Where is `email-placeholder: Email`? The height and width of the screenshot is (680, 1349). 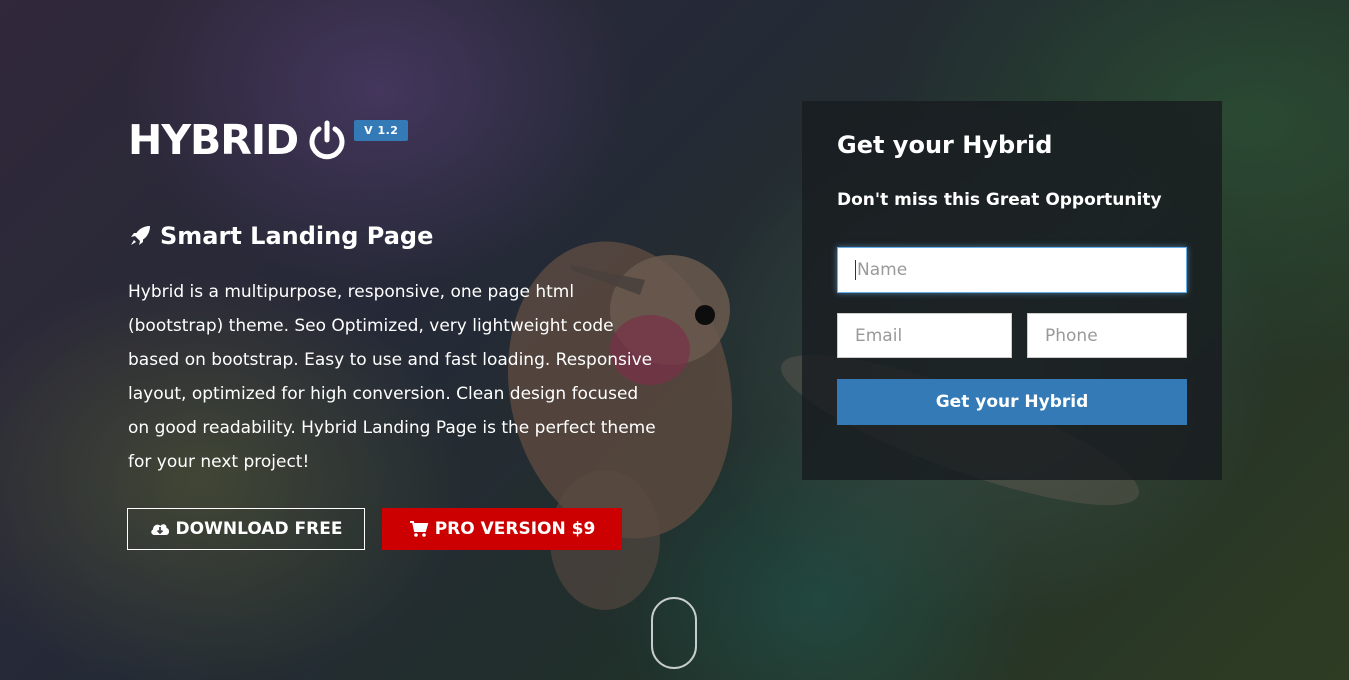 email-placeholder: Email is located at coordinates (879, 335).